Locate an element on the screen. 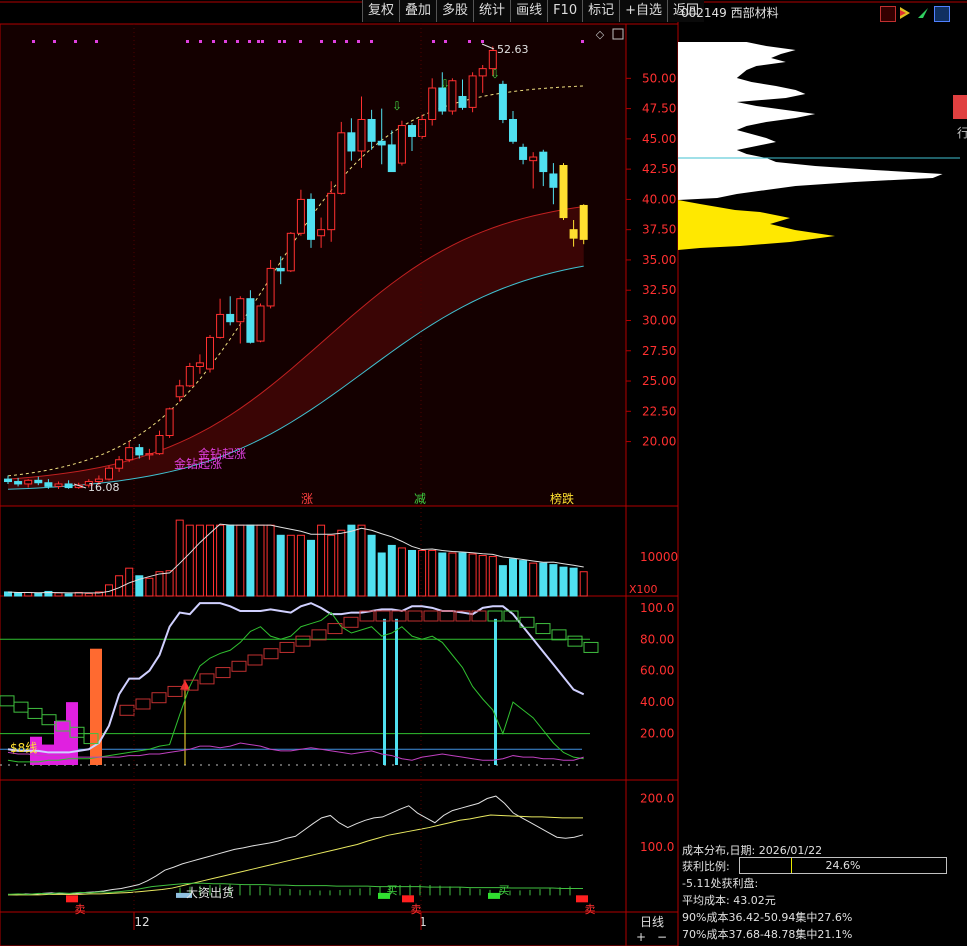  arrow-icon is located at coordinates (923, 13).